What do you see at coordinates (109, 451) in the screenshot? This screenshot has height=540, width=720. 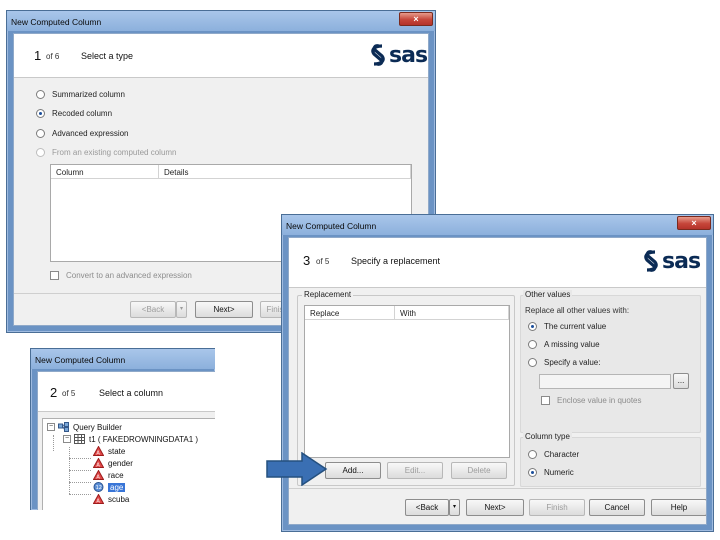 I see `tree-column-state: A state` at bounding box center [109, 451].